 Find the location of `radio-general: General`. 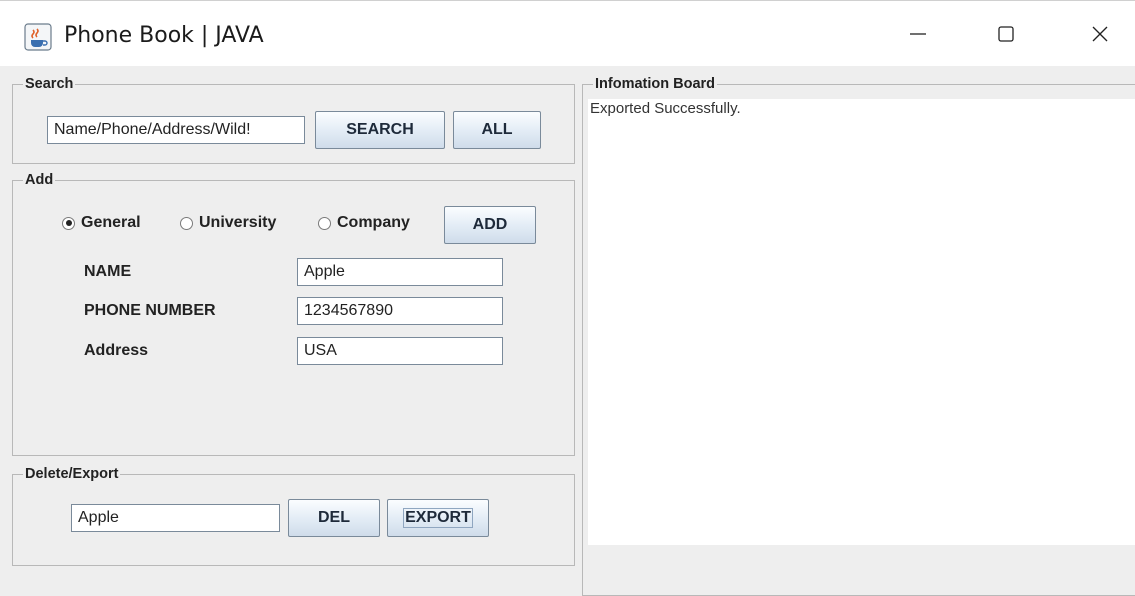

radio-general: General is located at coordinates (101, 223).